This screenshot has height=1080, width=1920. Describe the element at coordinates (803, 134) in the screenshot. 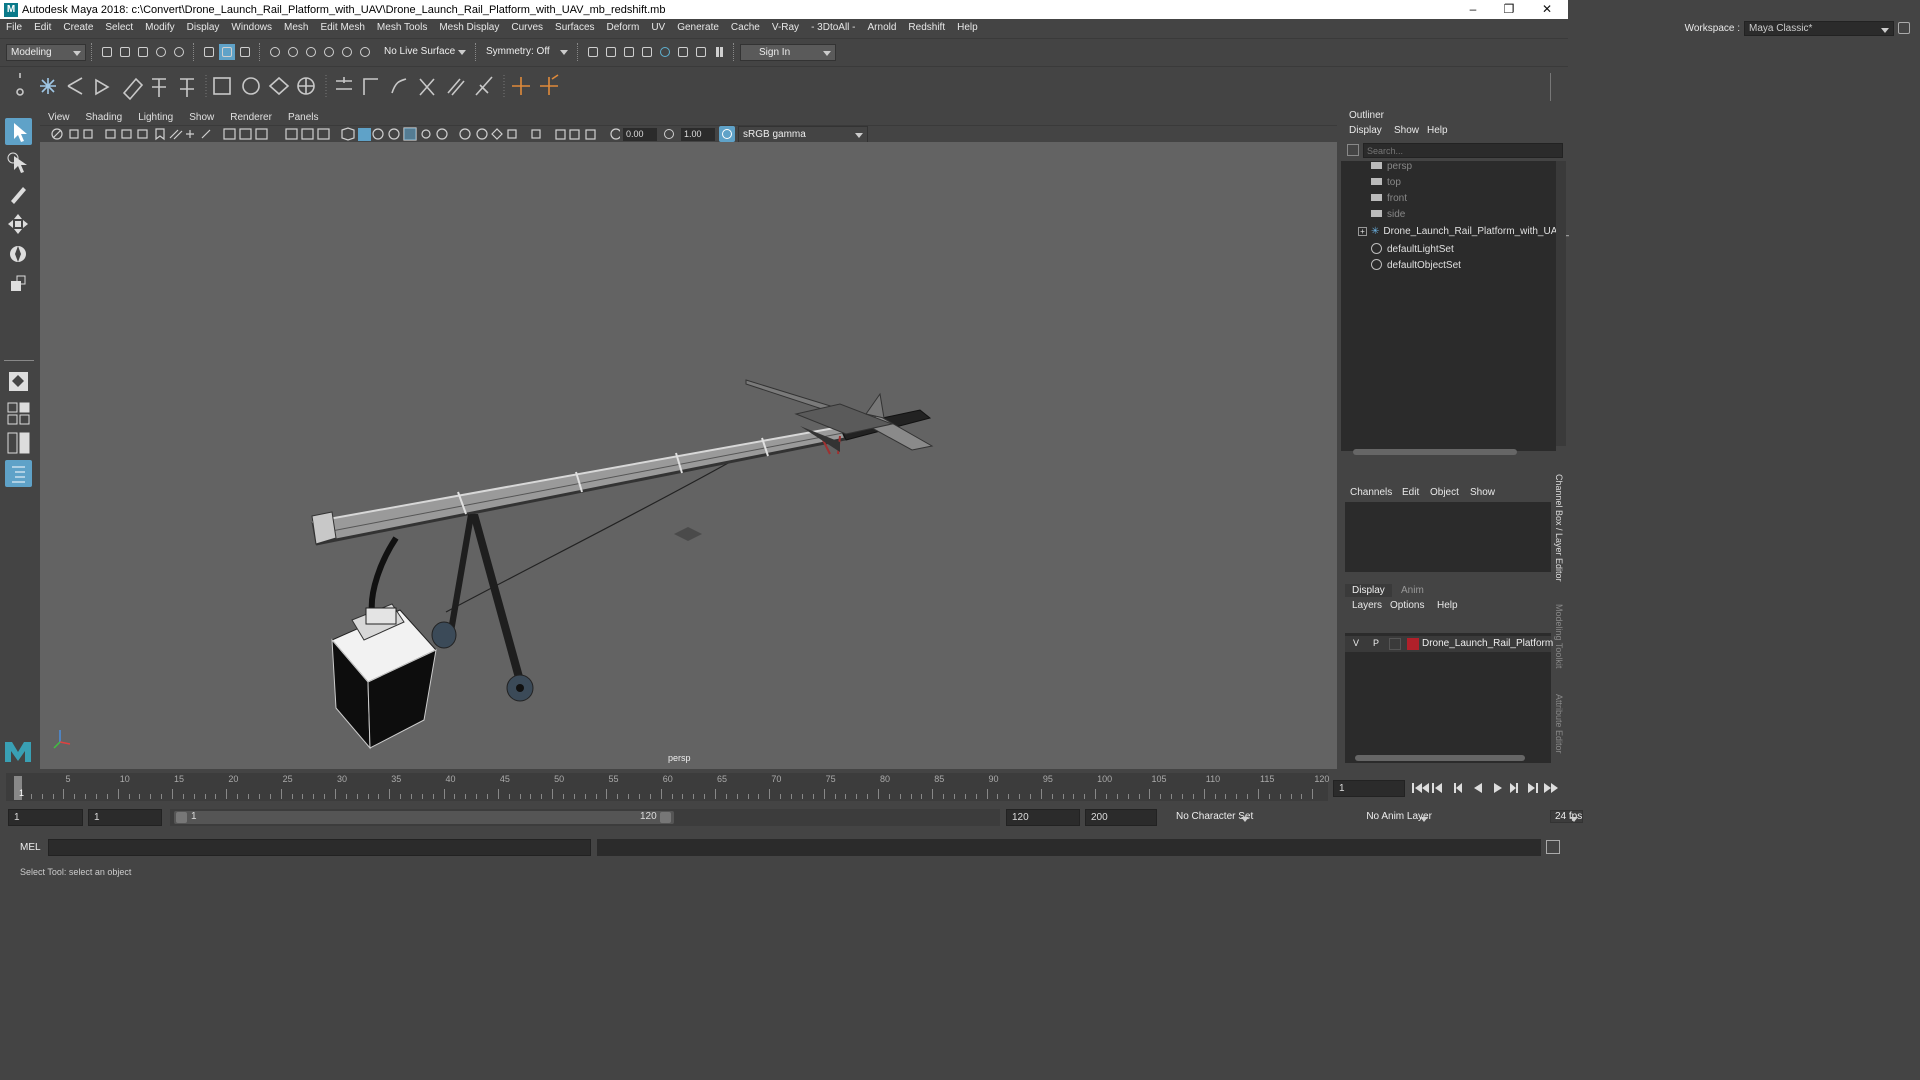

I see `color-space-dropdown: sRGB gamma` at that location.